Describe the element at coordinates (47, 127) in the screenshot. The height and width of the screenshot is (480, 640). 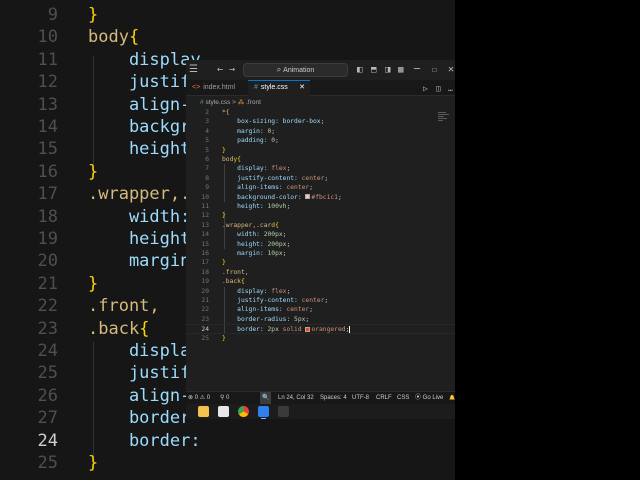
I see `bg-line-number: 14` at that location.